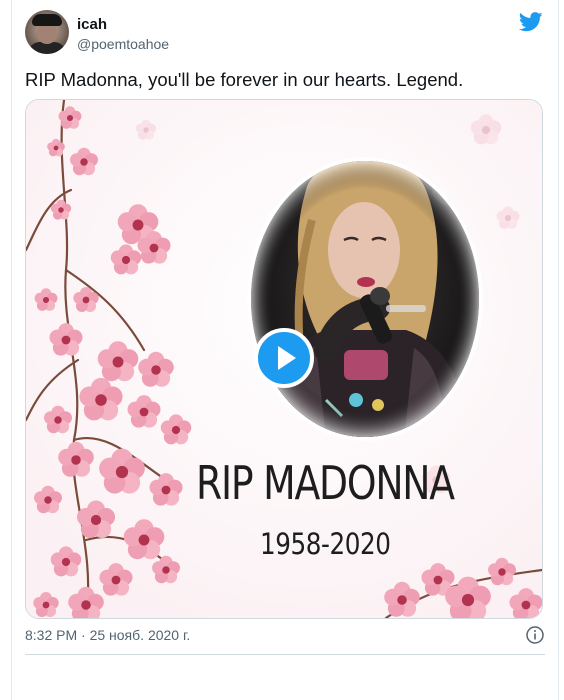 The height and width of the screenshot is (700, 564). Describe the element at coordinates (123, 44) in the screenshot. I see `author-handle: @poemtoahoe` at that location.